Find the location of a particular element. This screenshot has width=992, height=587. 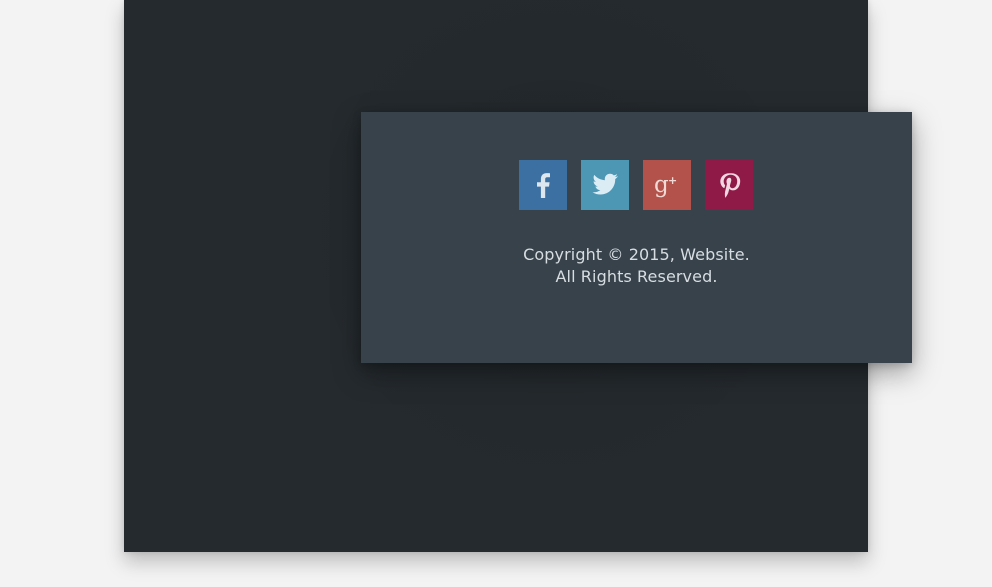

google-plus-icon: g + is located at coordinates (667, 185).